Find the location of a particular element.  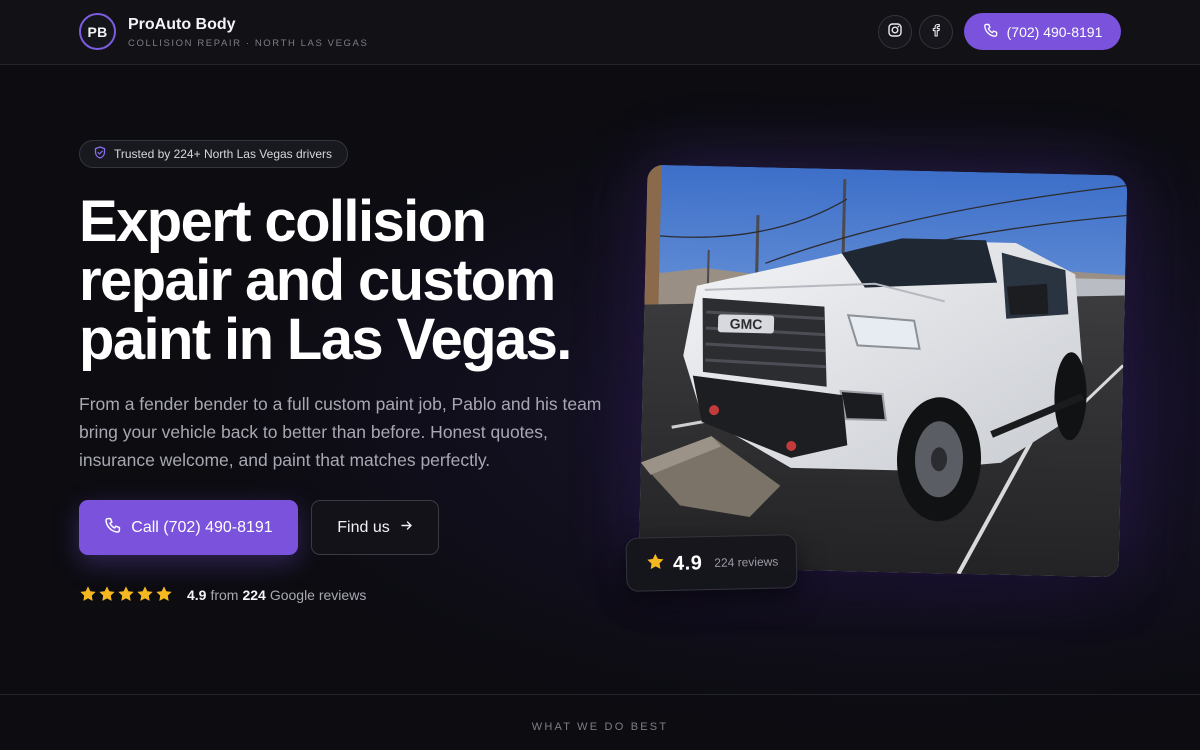

find-us-button: Find us is located at coordinates (375, 527).